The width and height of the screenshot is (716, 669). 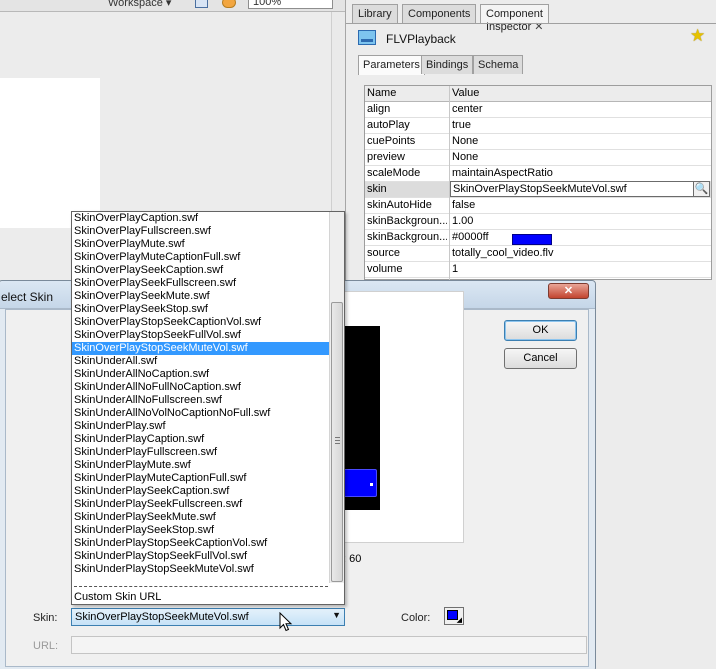 What do you see at coordinates (201, 452) in the screenshot?
I see `list-item: SkinUnderPlayFullscreen.swf` at bounding box center [201, 452].